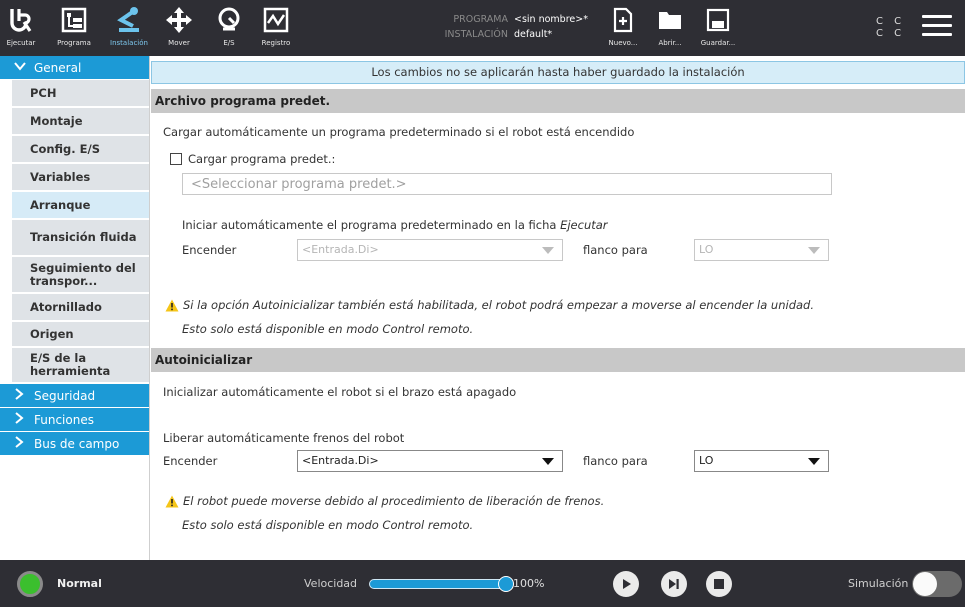 This screenshot has width=965, height=607. I want to click on sidebar-section-general: General, so click(74, 68).